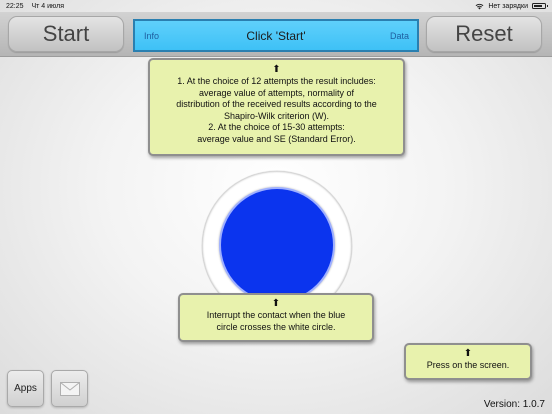  What do you see at coordinates (479, 6) in the screenshot?
I see `wifi-icon` at bounding box center [479, 6].